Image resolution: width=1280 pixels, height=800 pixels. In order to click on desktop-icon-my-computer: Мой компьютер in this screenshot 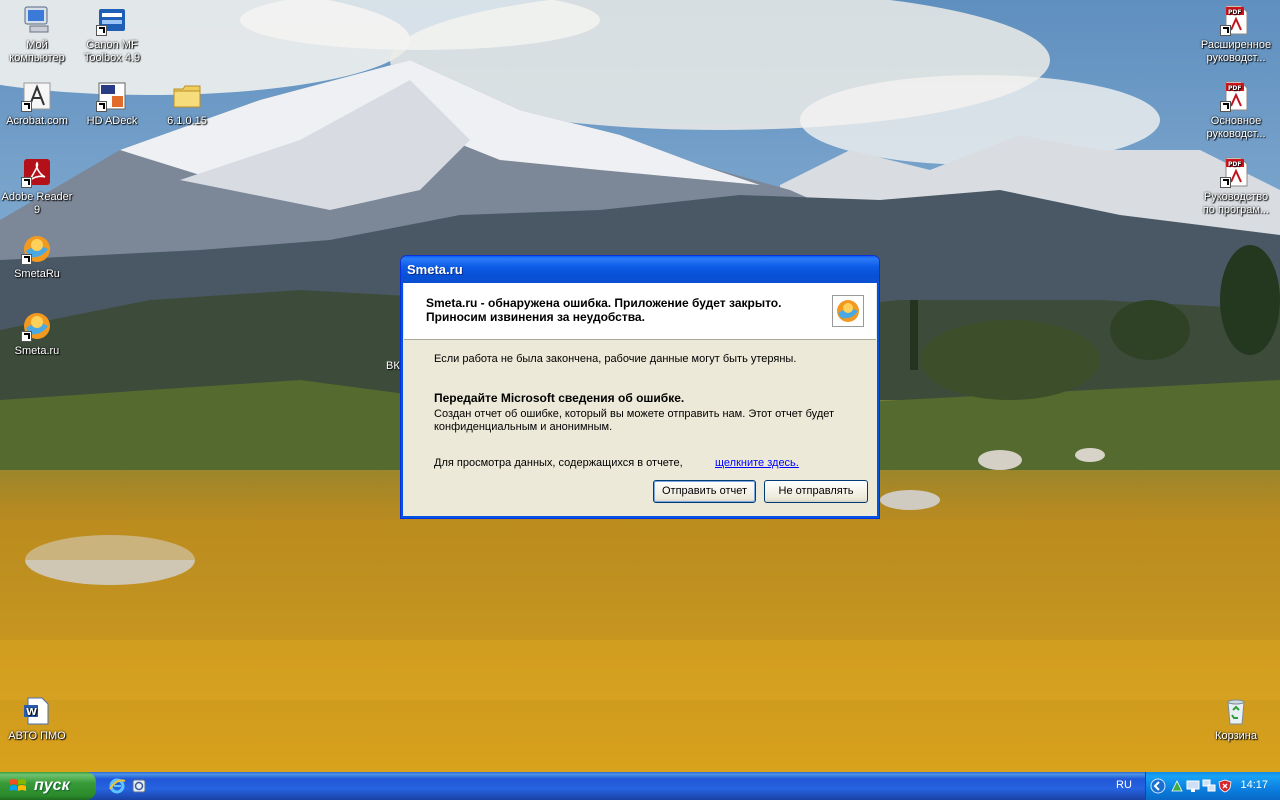, I will do `click(38, 34)`.